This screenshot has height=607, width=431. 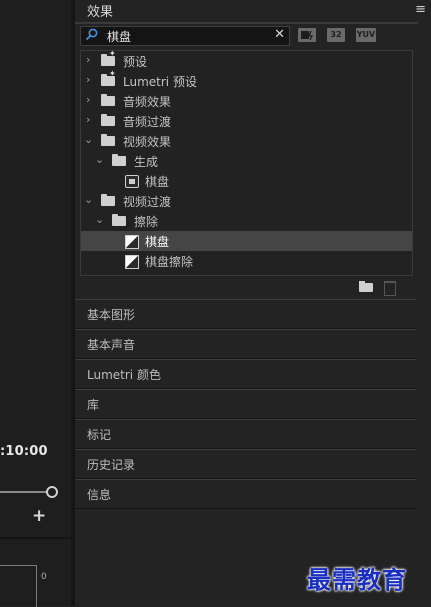 I want to click on panel-separator, so click(x=35, y=538).